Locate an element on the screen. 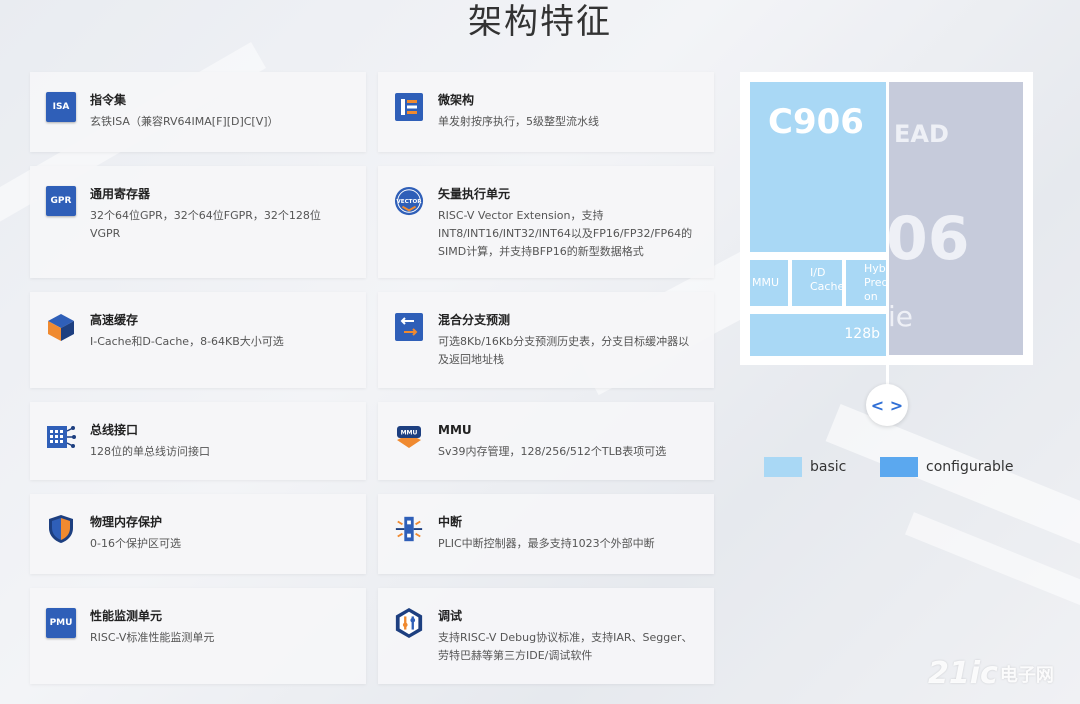 Image resolution: width=1080 pixels, height=704 pixels. mmu-icon: MMU is located at coordinates (409, 437).